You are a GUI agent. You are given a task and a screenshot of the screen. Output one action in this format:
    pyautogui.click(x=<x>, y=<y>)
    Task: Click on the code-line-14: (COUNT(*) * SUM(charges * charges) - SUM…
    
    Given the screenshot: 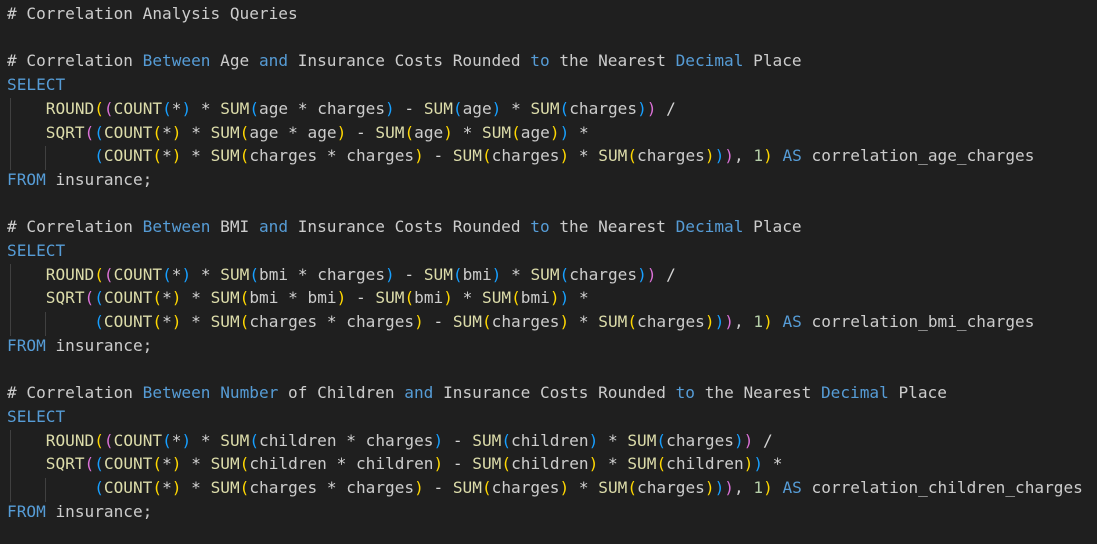 What is the action you would take?
    pyautogui.click(x=520, y=322)
    